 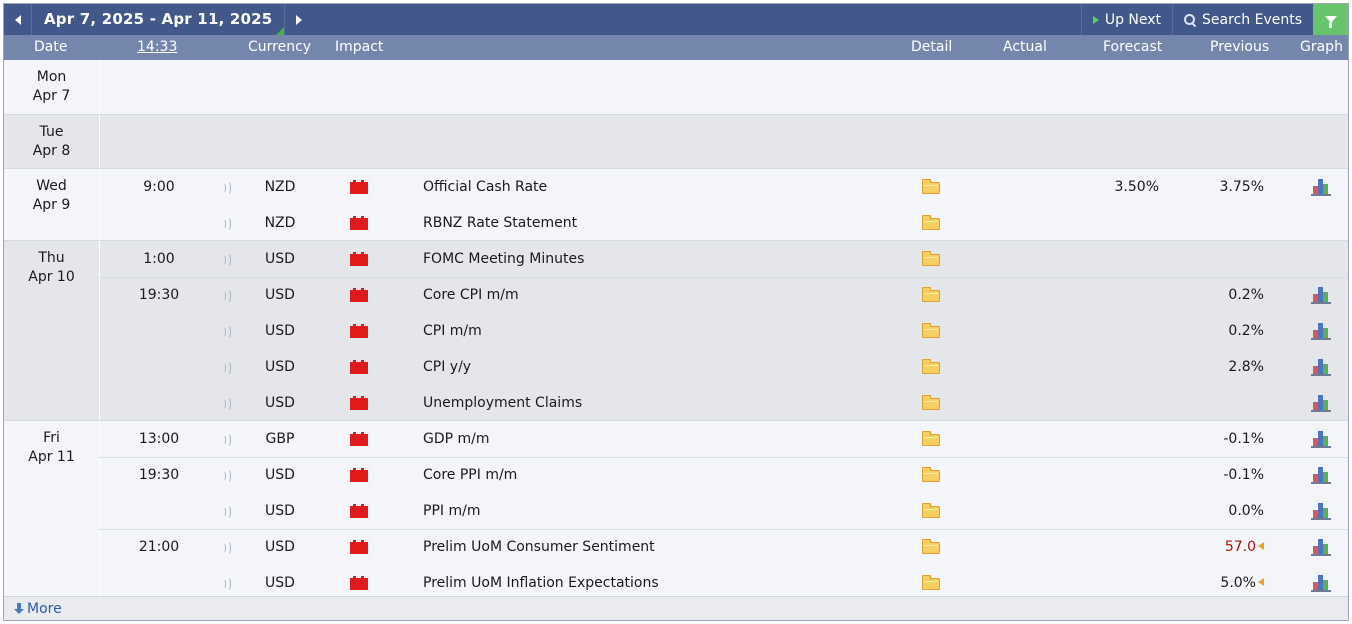 What do you see at coordinates (676, 223) in the screenshot?
I see `event-row: NZD RBNZ Rate Statement` at bounding box center [676, 223].